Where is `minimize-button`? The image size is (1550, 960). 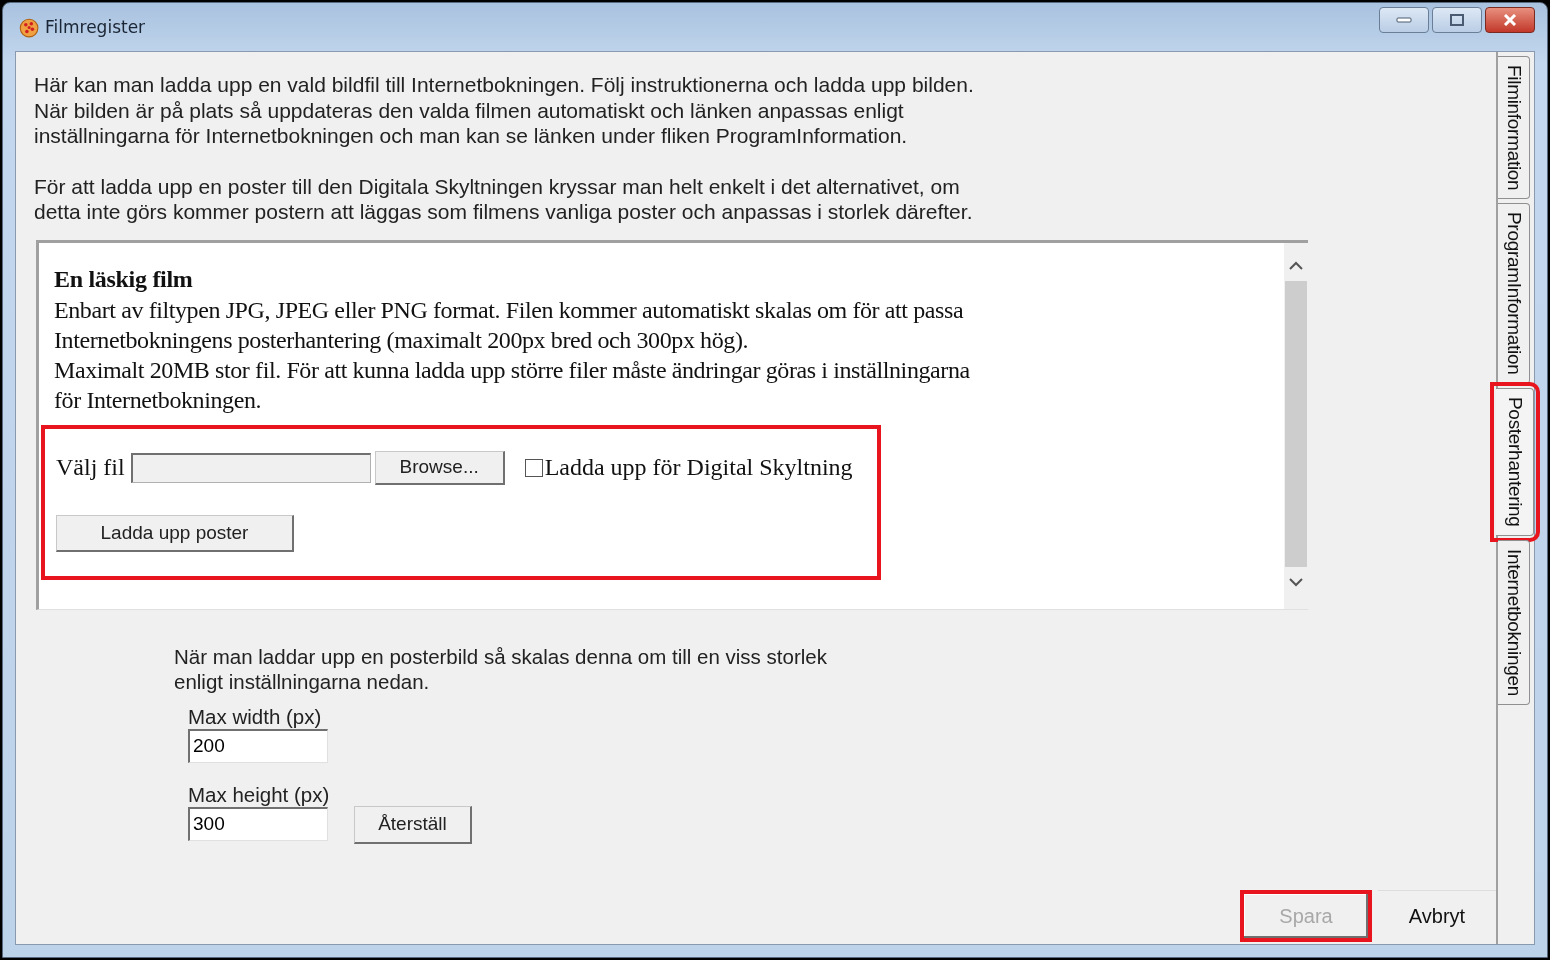
minimize-button is located at coordinates (1404, 20).